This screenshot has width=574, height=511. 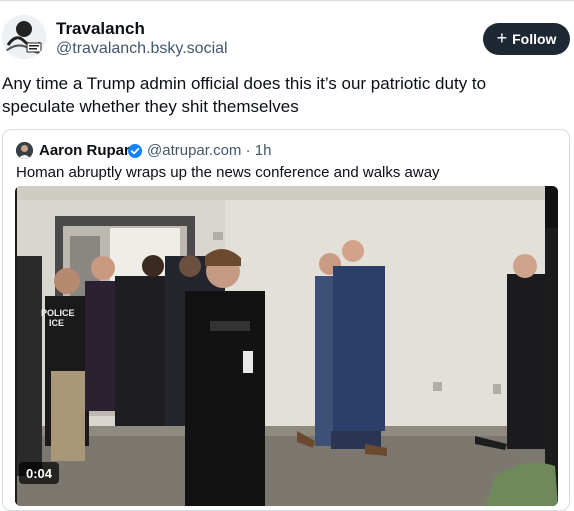 I want to click on feed-divider, so click(x=287, y=0).